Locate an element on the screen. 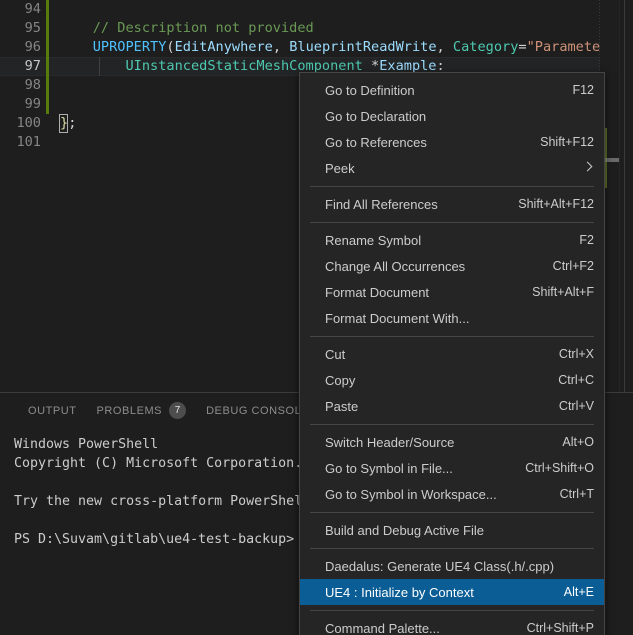 The height and width of the screenshot is (635, 633). menu-item-shortcut: Shift+F12 is located at coordinates (567, 142).